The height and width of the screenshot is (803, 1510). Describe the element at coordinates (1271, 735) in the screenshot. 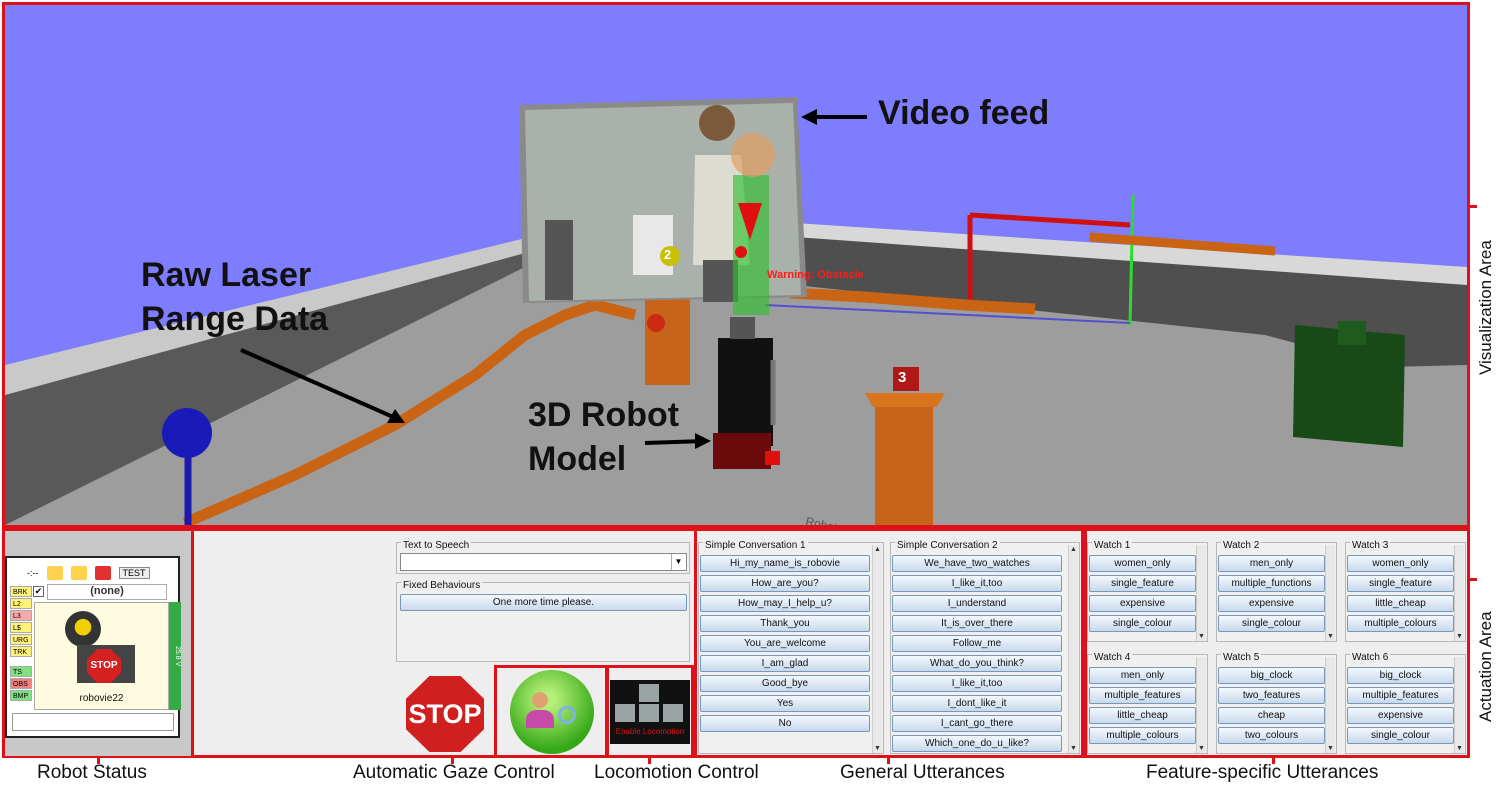

I see `feature-button: two_colours` at that location.